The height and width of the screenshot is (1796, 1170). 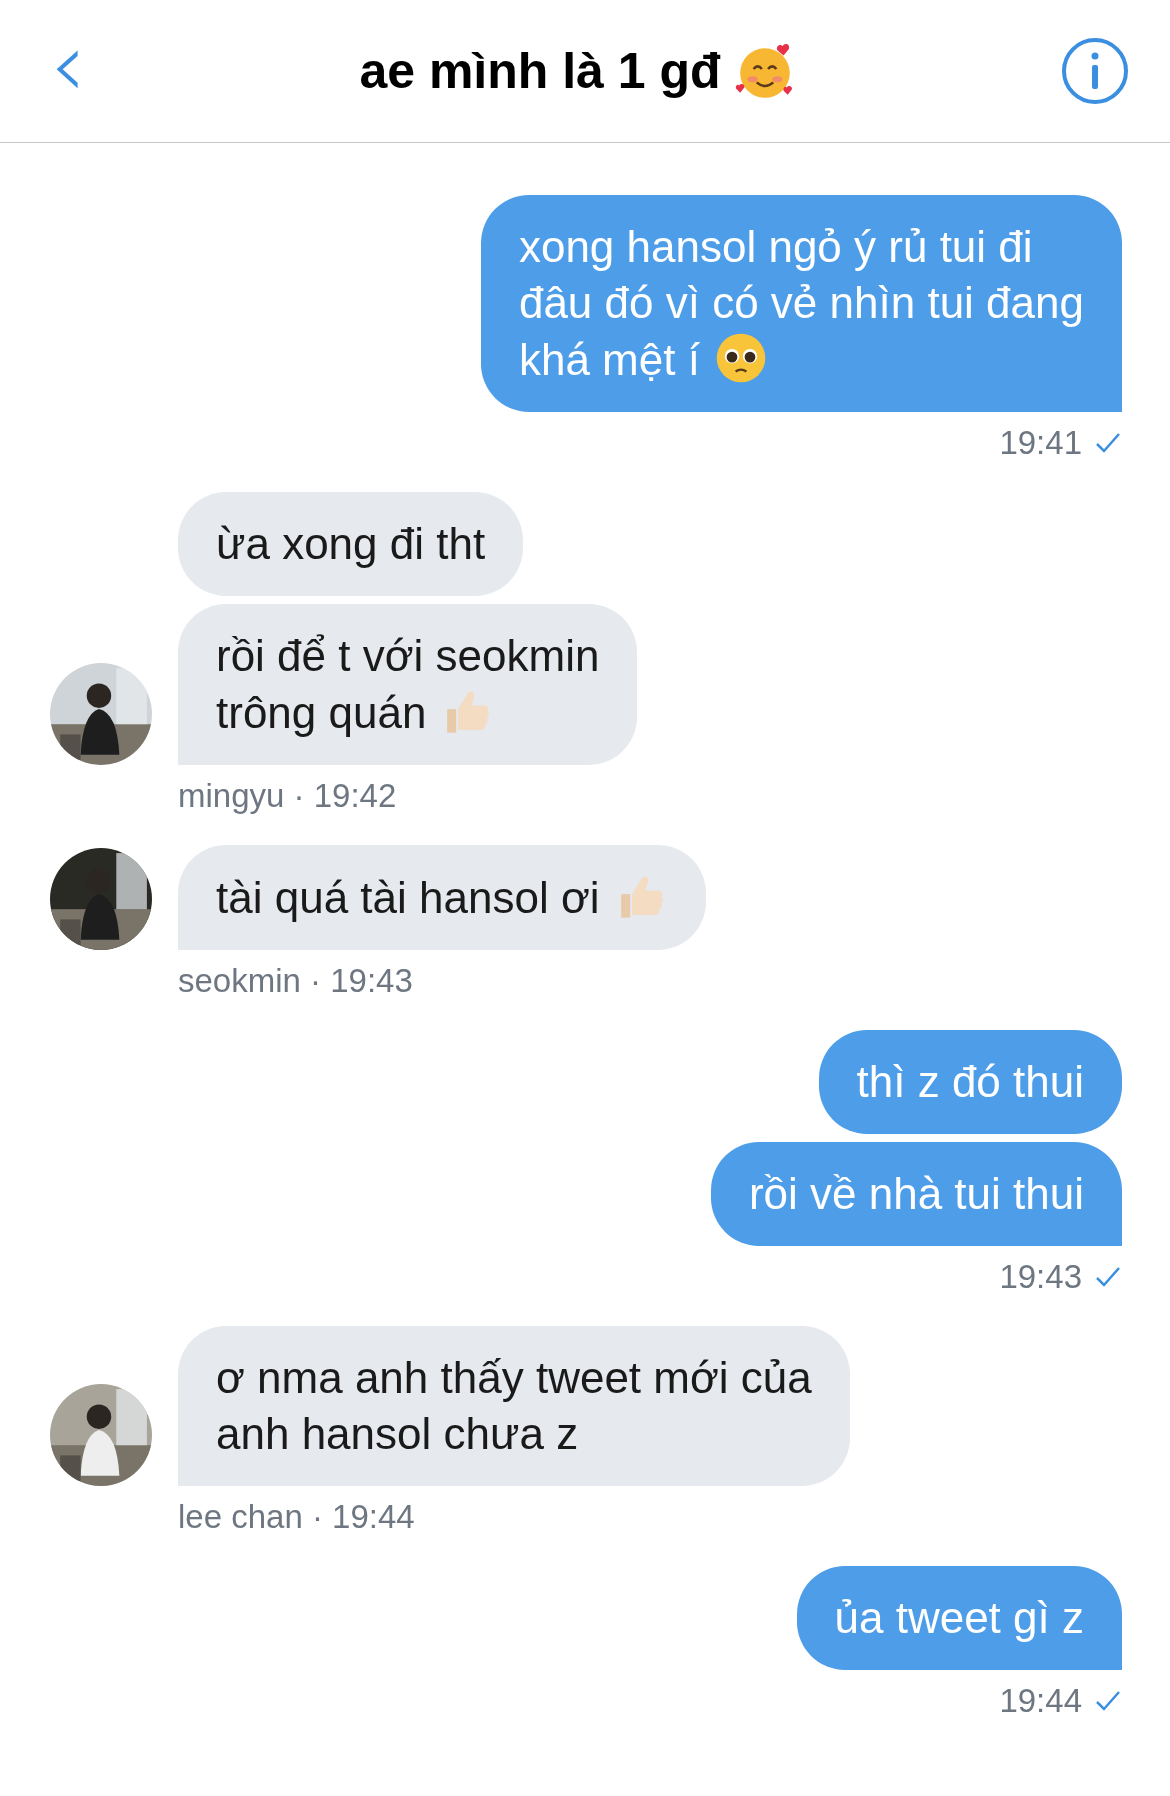 I want to click on sender-and-time: mingyu · 19:42, so click(x=287, y=796).